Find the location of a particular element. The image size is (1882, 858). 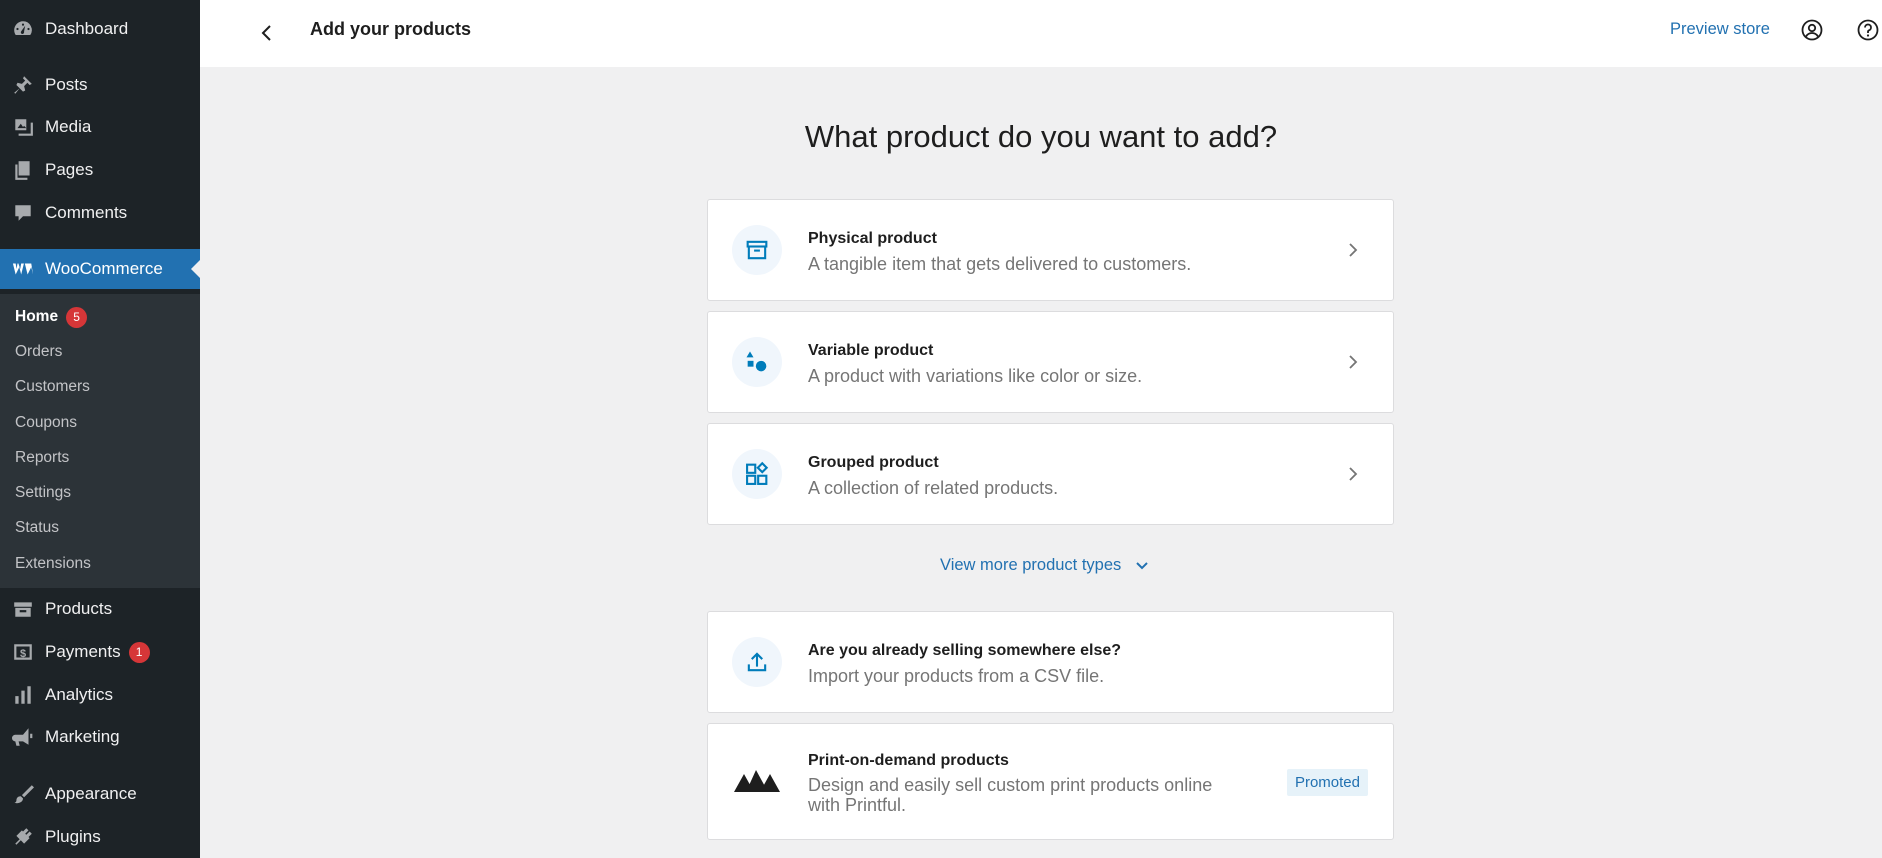

main-heading: What product do you want to add? is located at coordinates (1041, 136).